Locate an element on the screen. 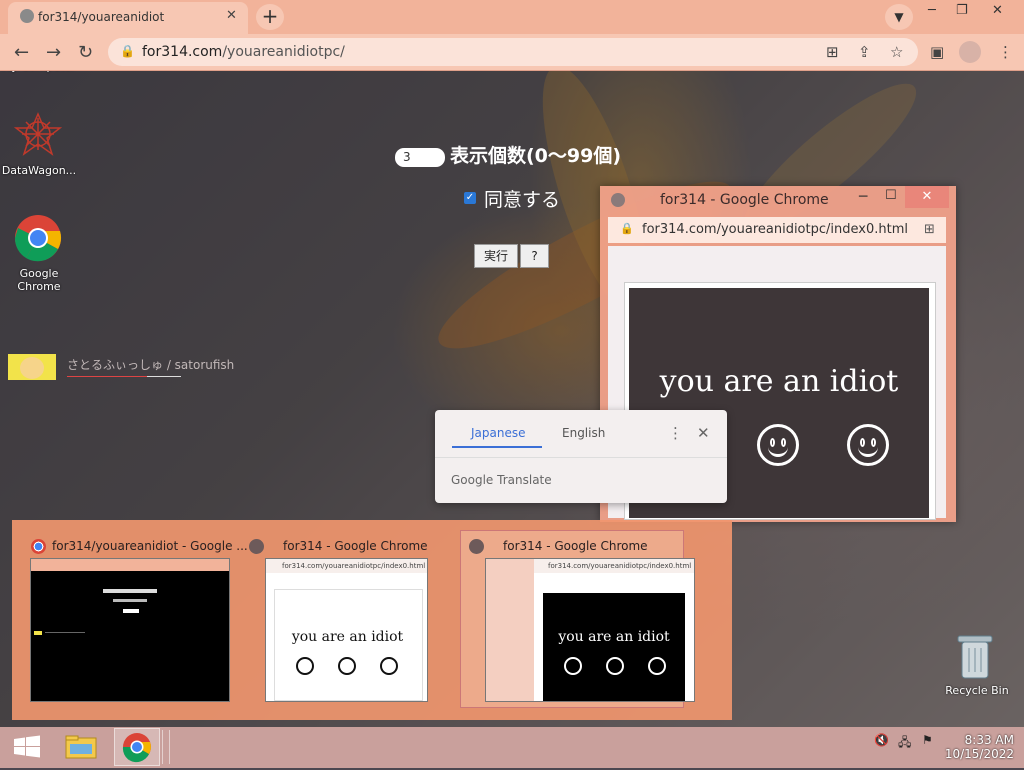  tab-underline is located at coordinates (497, 447).